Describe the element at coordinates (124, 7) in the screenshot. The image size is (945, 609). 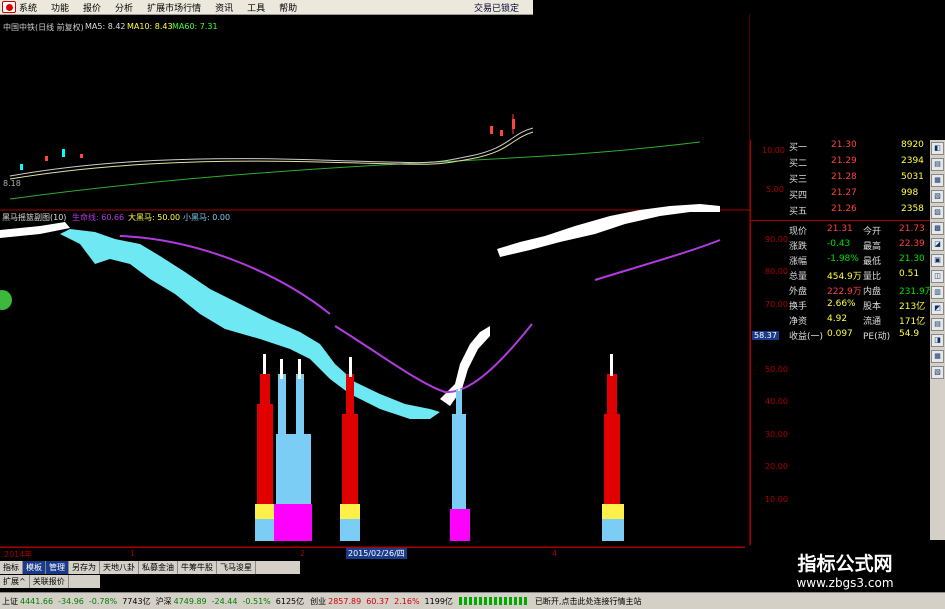
I see `menu-analysis: 分析` at that location.